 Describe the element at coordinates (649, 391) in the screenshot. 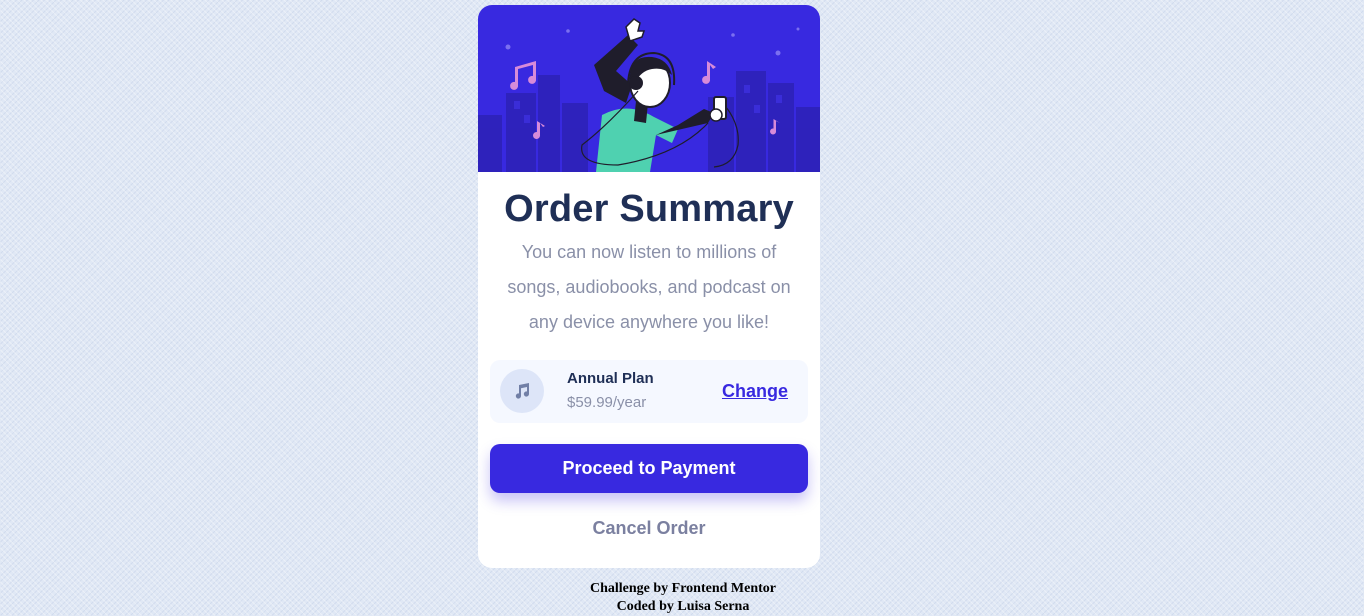

I see `plan-summary: Annual Plan $59.99/year Change` at that location.